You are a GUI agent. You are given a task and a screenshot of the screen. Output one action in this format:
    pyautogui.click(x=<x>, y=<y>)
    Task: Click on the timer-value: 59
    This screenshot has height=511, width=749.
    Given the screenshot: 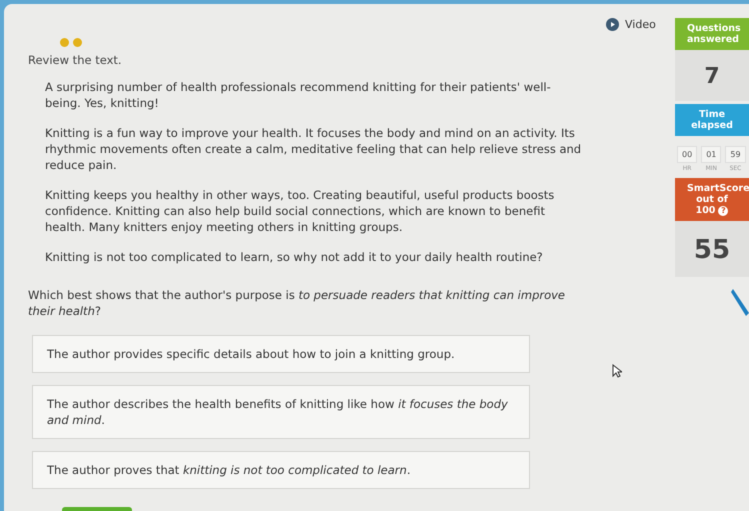 What is the action you would take?
    pyautogui.click(x=735, y=154)
    